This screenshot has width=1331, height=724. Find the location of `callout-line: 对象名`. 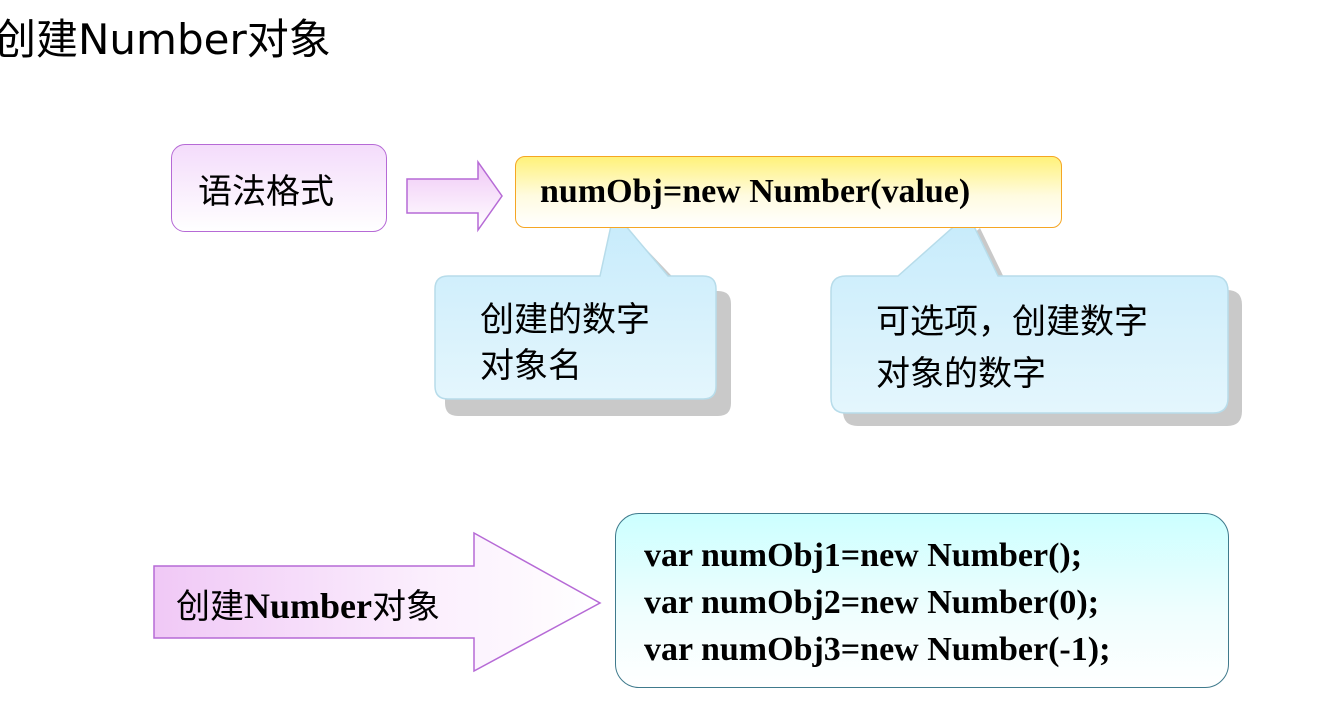

callout-line: 对象名 is located at coordinates (531, 366).